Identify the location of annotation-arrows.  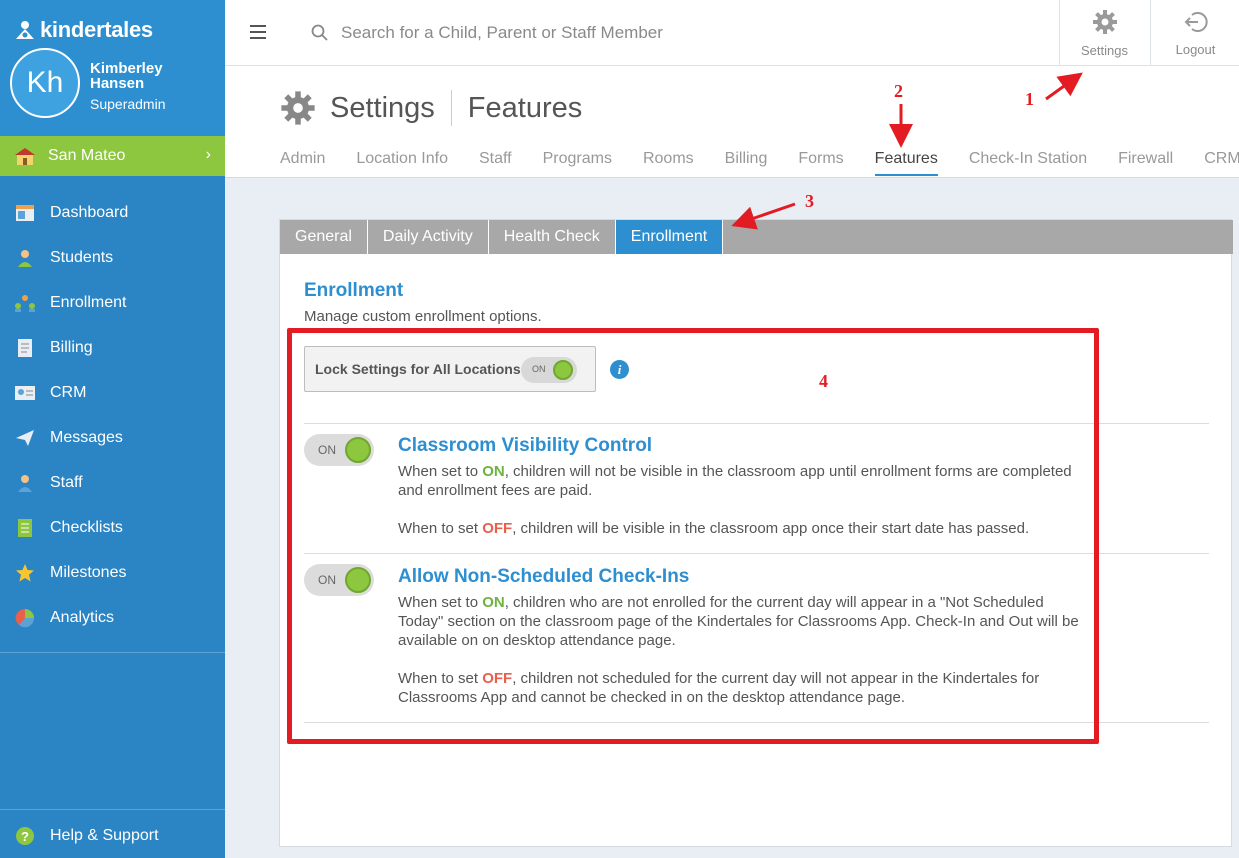
(907, 151).